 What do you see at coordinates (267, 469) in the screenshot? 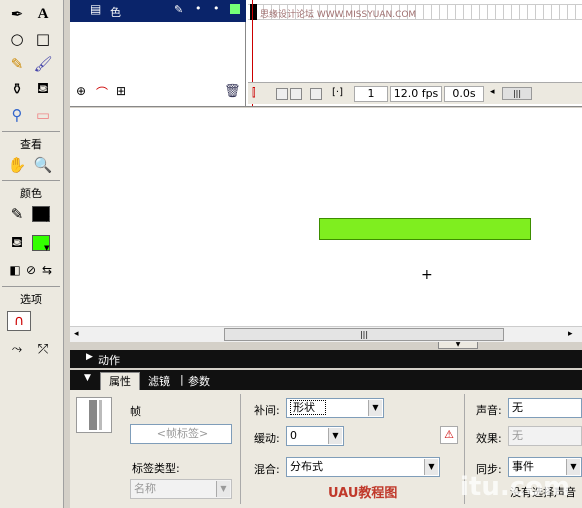
I see `blend-label: 混合:` at bounding box center [267, 469].